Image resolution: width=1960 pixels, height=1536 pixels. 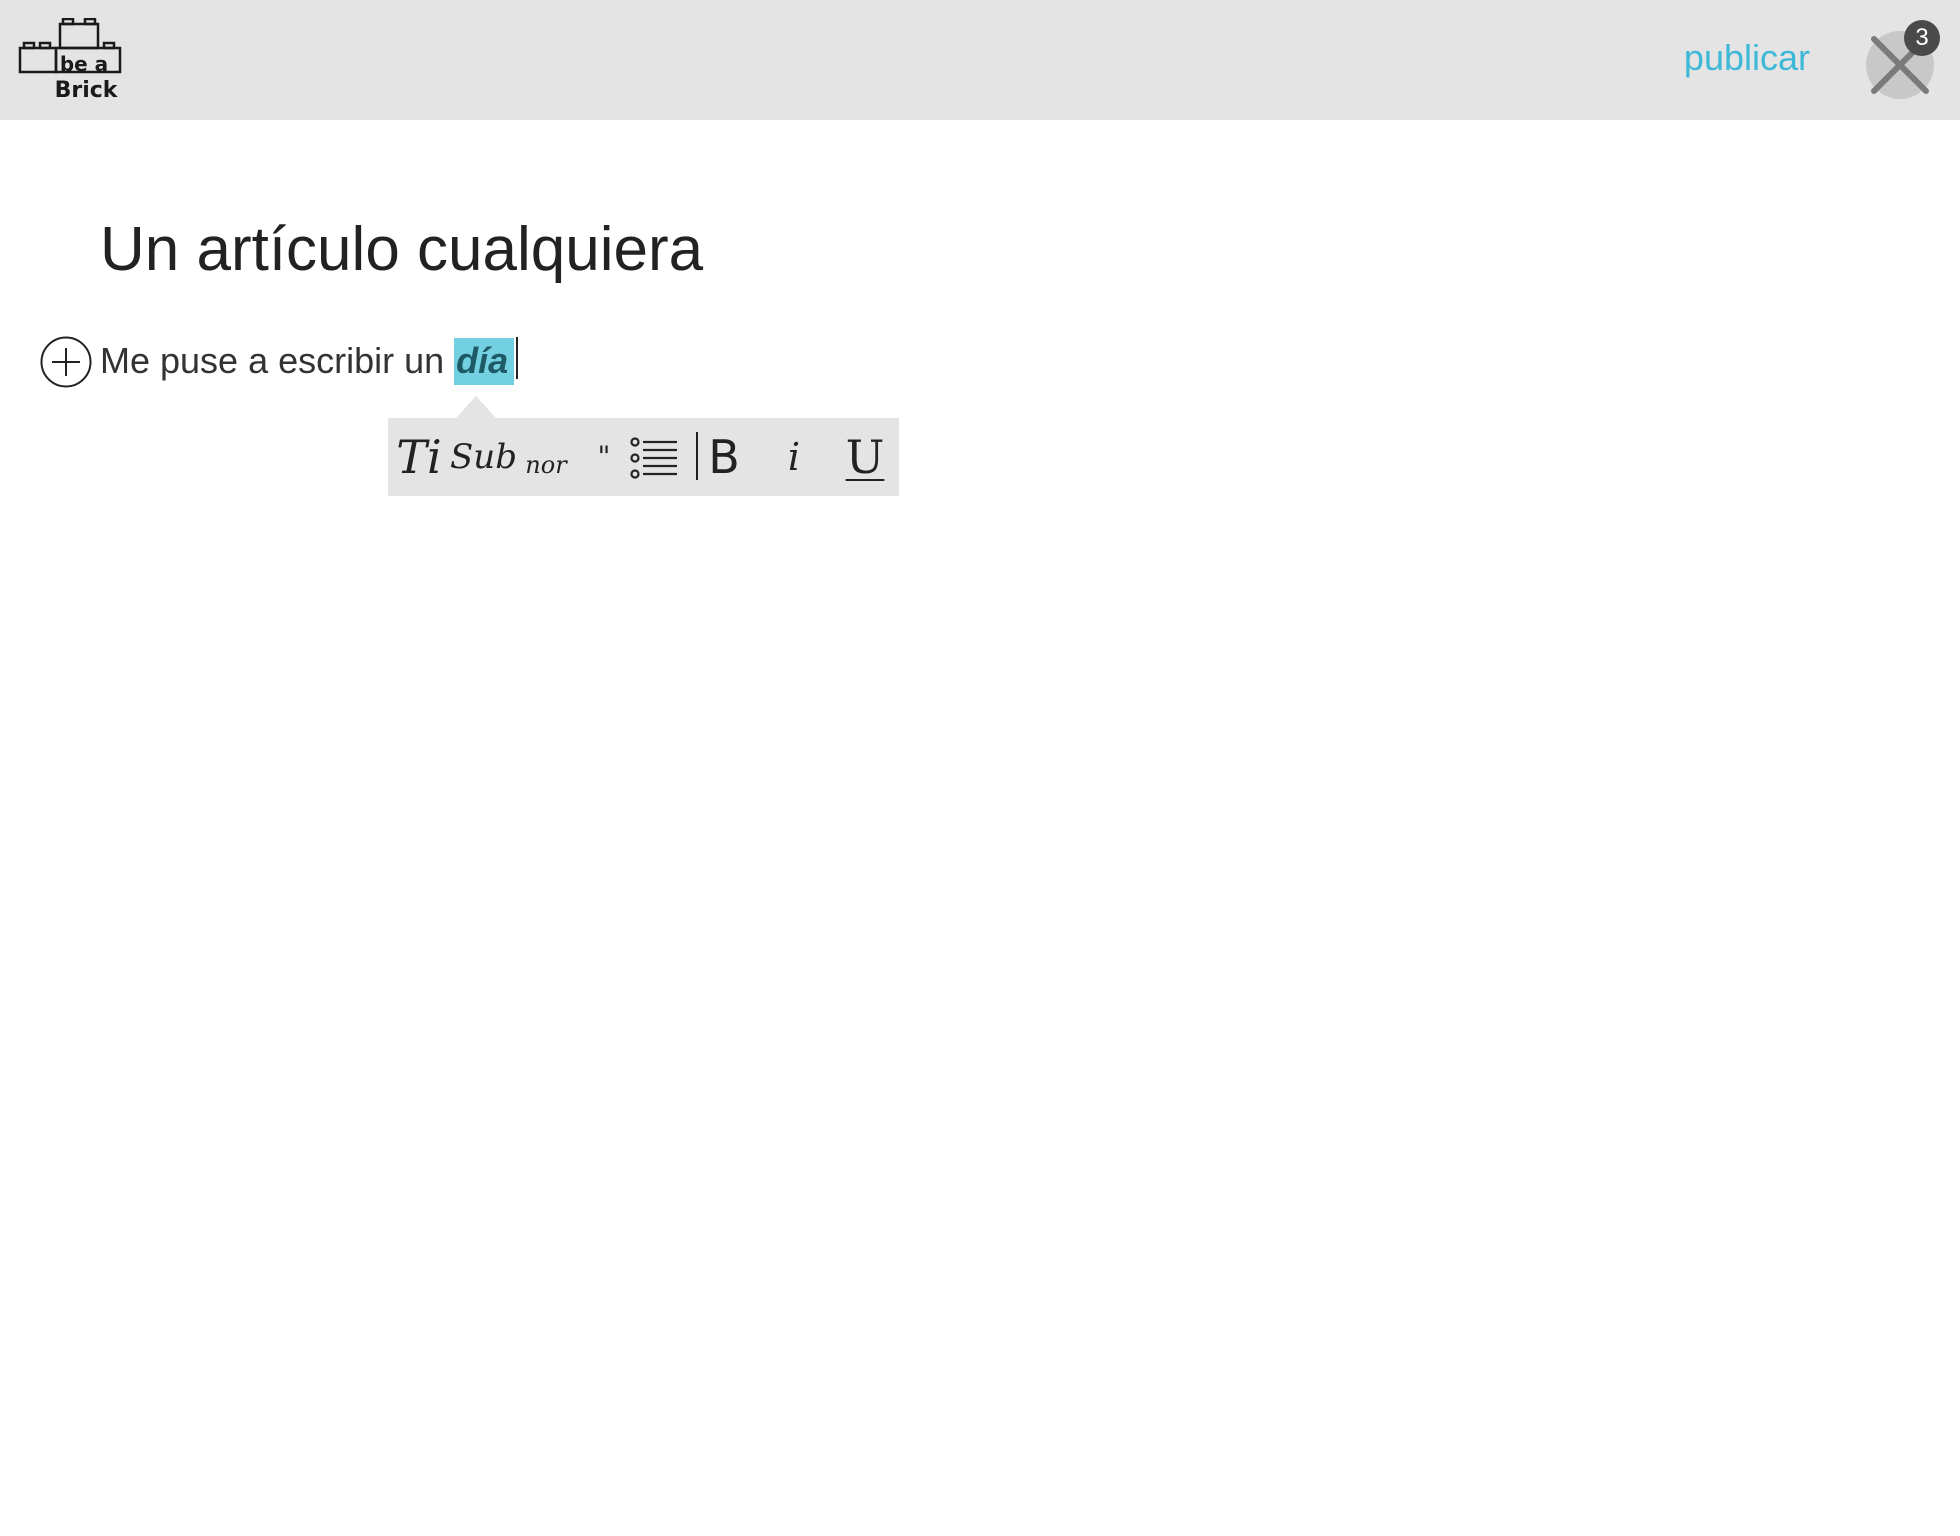 I want to click on add-block-button, so click(x=66, y=362).